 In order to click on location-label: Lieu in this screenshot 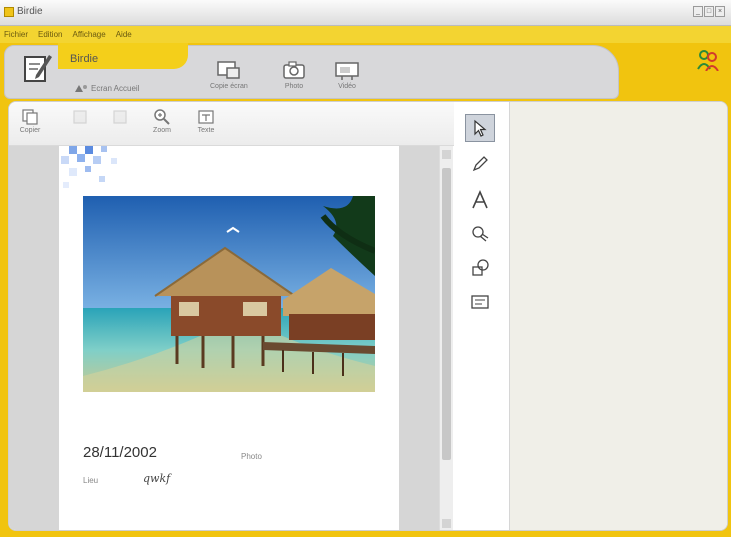, I will do `click(90, 480)`.